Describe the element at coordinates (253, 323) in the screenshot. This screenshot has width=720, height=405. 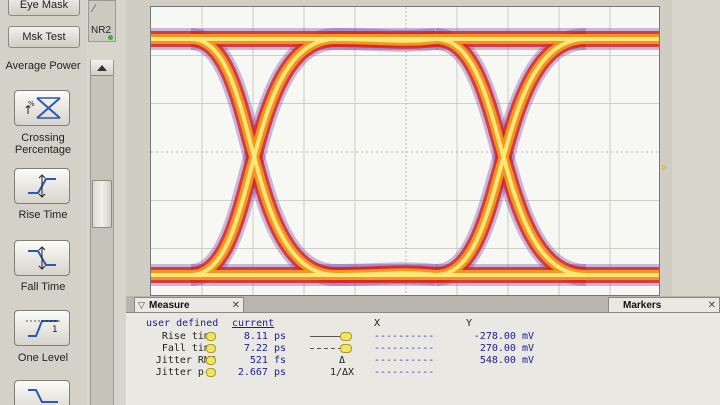
I see `current-header: current` at that location.